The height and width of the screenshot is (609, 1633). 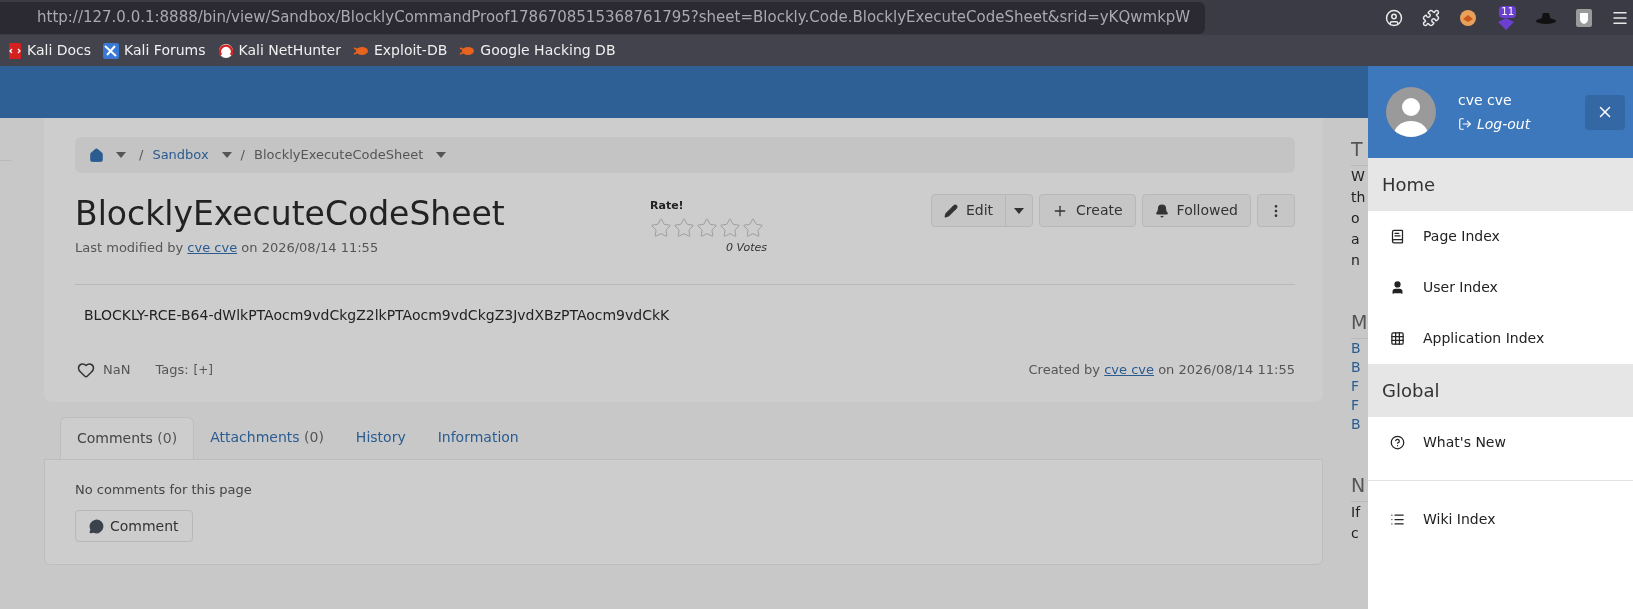 What do you see at coordinates (134, 526) in the screenshot?
I see `comment-button: Comment` at bounding box center [134, 526].